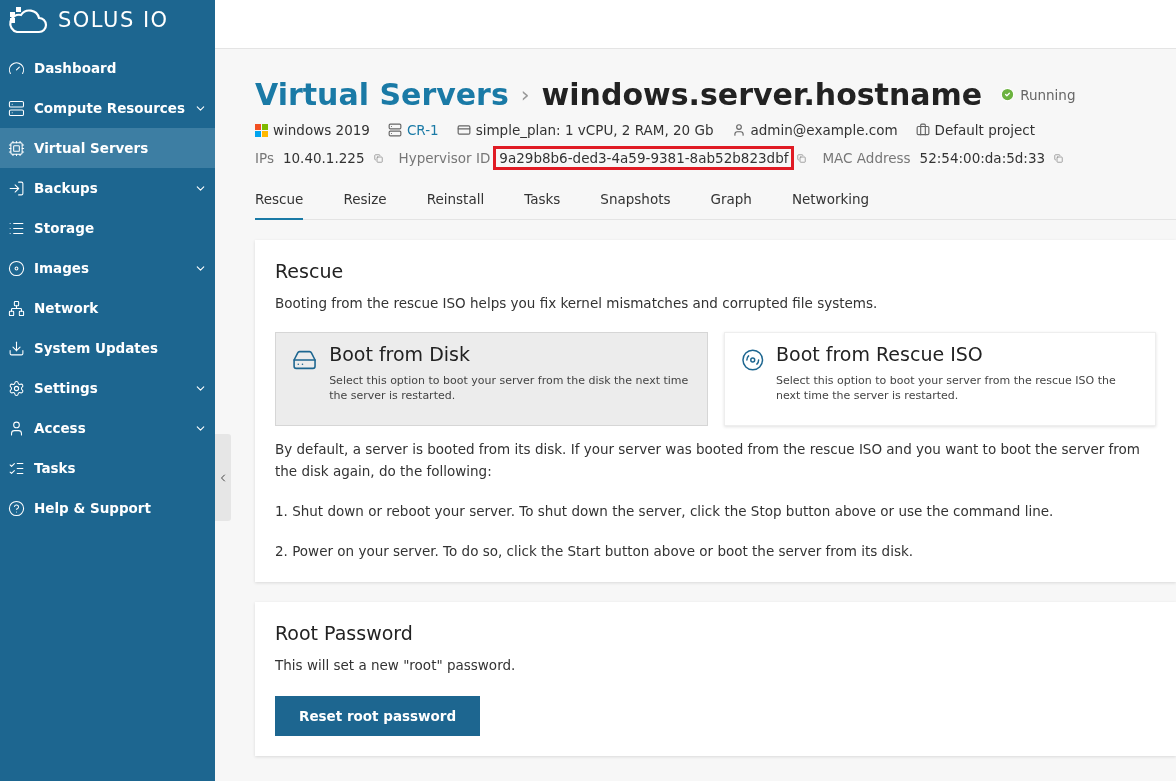 Image resolution: width=1176 pixels, height=781 pixels. I want to click on tab: Tasks, so click(542, 201).